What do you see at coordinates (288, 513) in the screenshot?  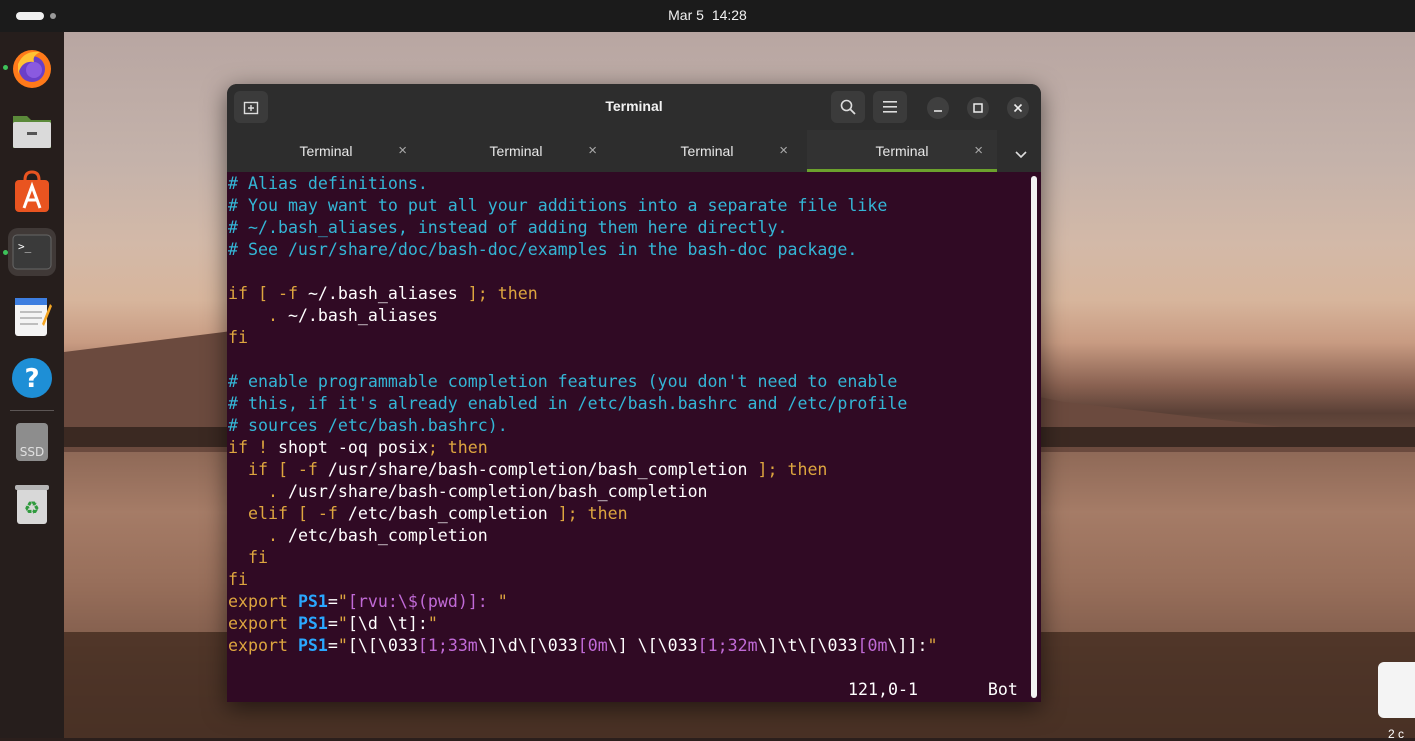 I see `terminal-text-segment: elif [ -f` at bounding box center [288, 513].